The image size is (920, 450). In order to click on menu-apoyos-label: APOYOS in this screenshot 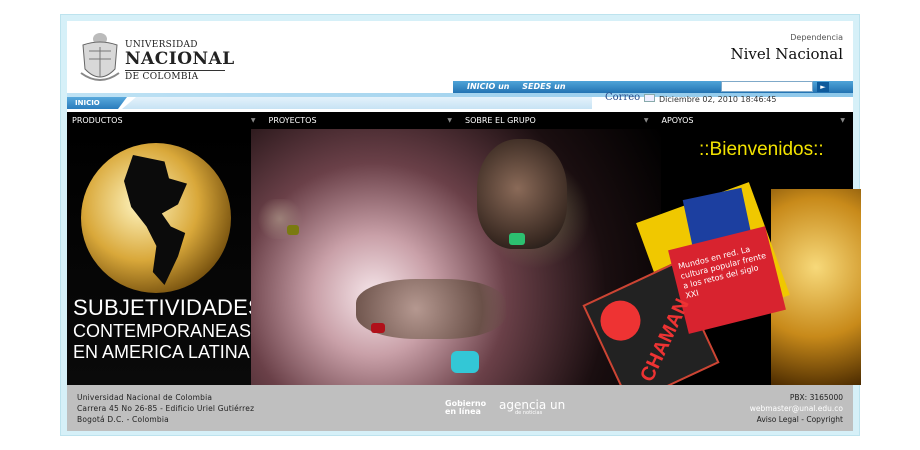, I will do `click(677, 120)`.